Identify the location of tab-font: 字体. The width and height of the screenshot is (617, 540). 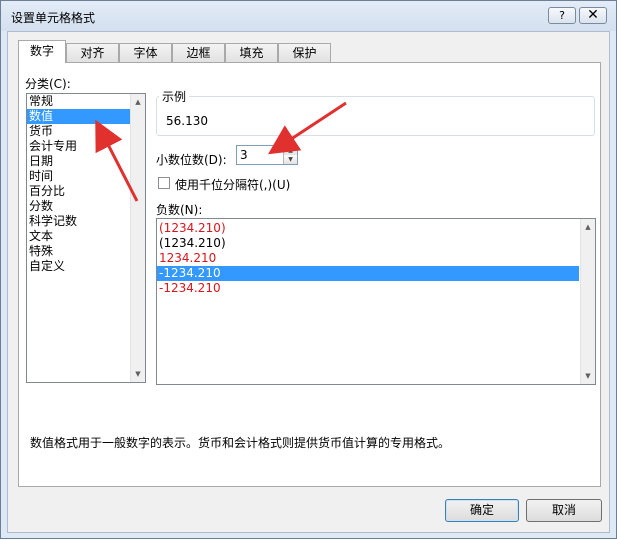
(145, 52).